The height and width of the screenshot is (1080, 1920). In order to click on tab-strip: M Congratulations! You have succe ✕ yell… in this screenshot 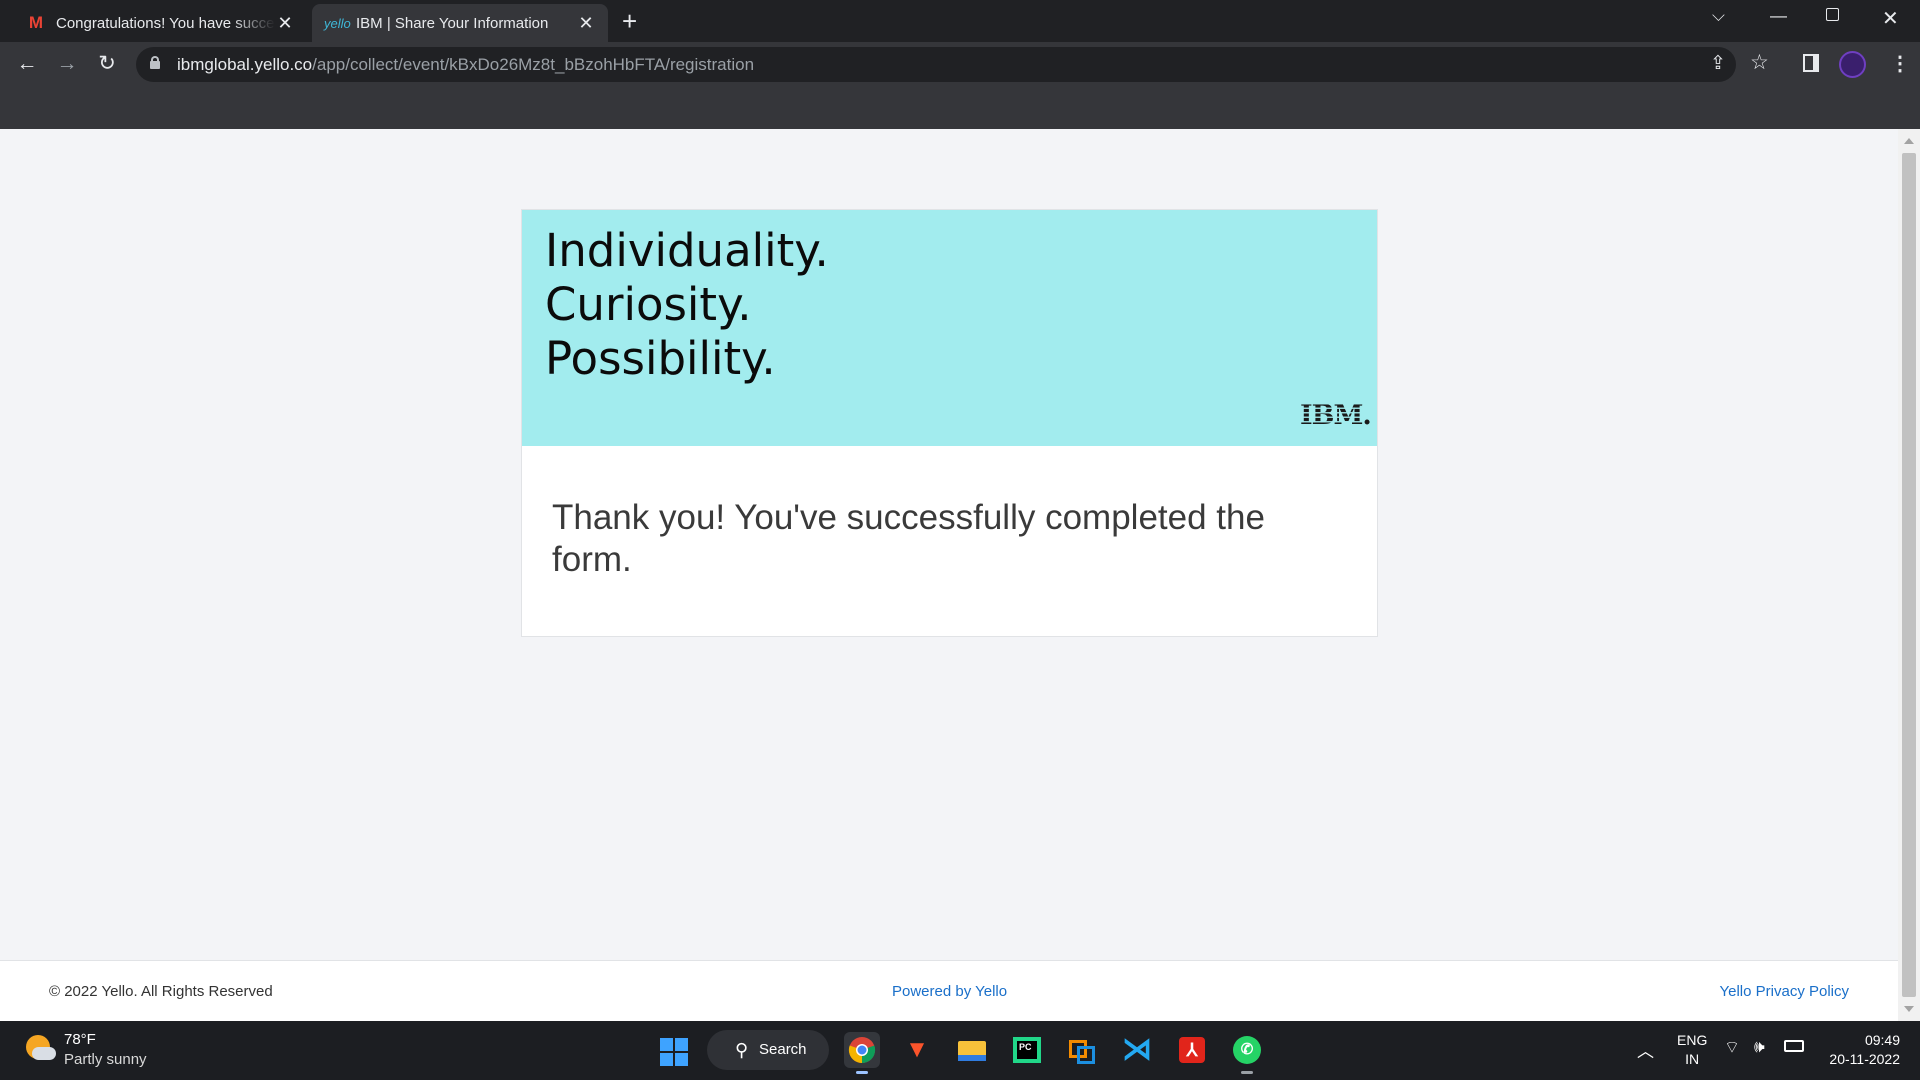, I will do `click(960, 21)`.